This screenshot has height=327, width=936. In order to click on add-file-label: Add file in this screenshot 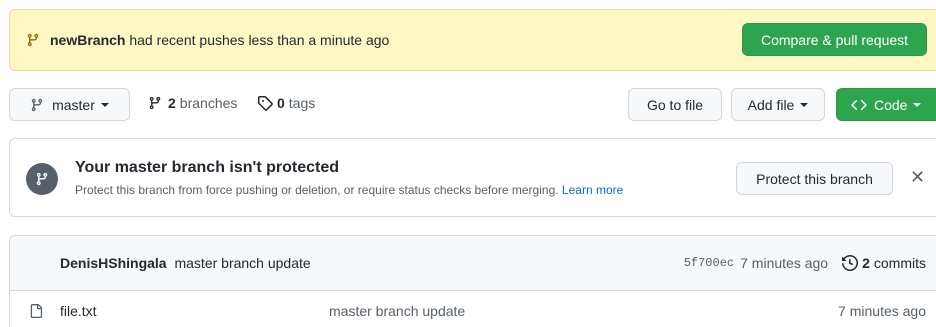, I will do `click(771, 104)`.